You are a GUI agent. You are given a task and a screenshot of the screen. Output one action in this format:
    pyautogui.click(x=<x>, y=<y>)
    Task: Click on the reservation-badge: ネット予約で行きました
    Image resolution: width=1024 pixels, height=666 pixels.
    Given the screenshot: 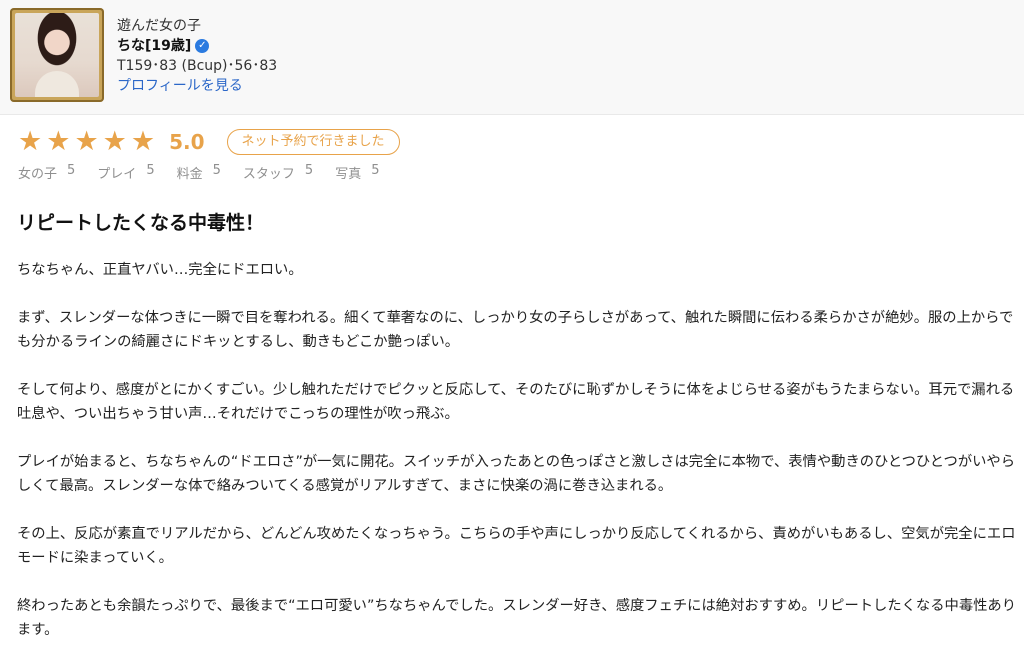 What is the action you would take?
    pyautogui.click(x=313, y=142)
    